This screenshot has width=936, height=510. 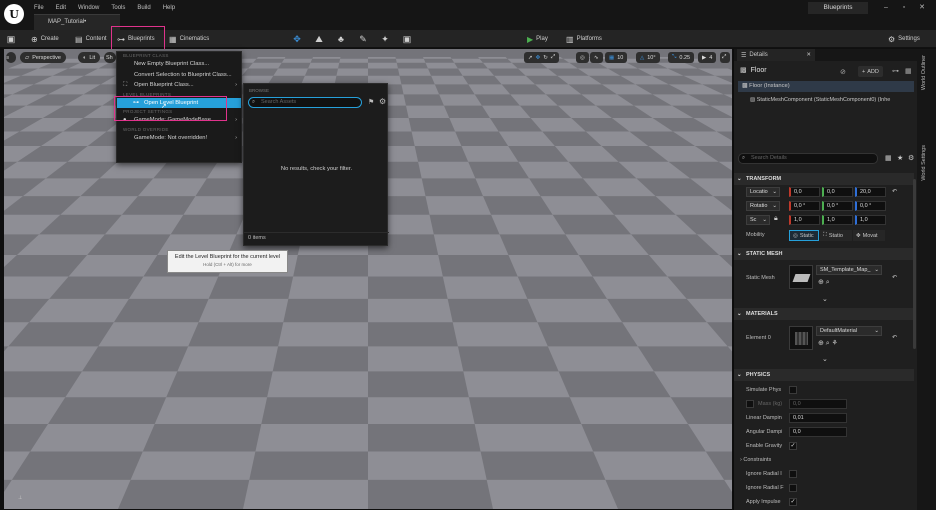 I want to click on gear-icon: ⚙, so click(x=911, y=158).